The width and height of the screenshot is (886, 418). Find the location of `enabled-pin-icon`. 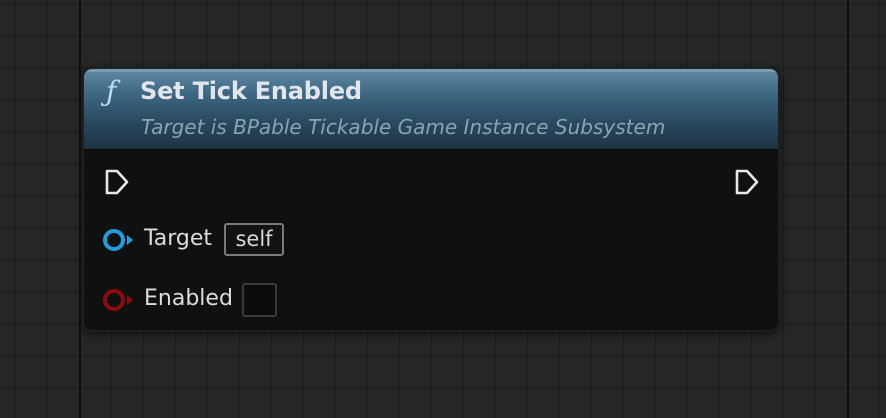

enabled-pin-icon is located at coordinates (119, 300).